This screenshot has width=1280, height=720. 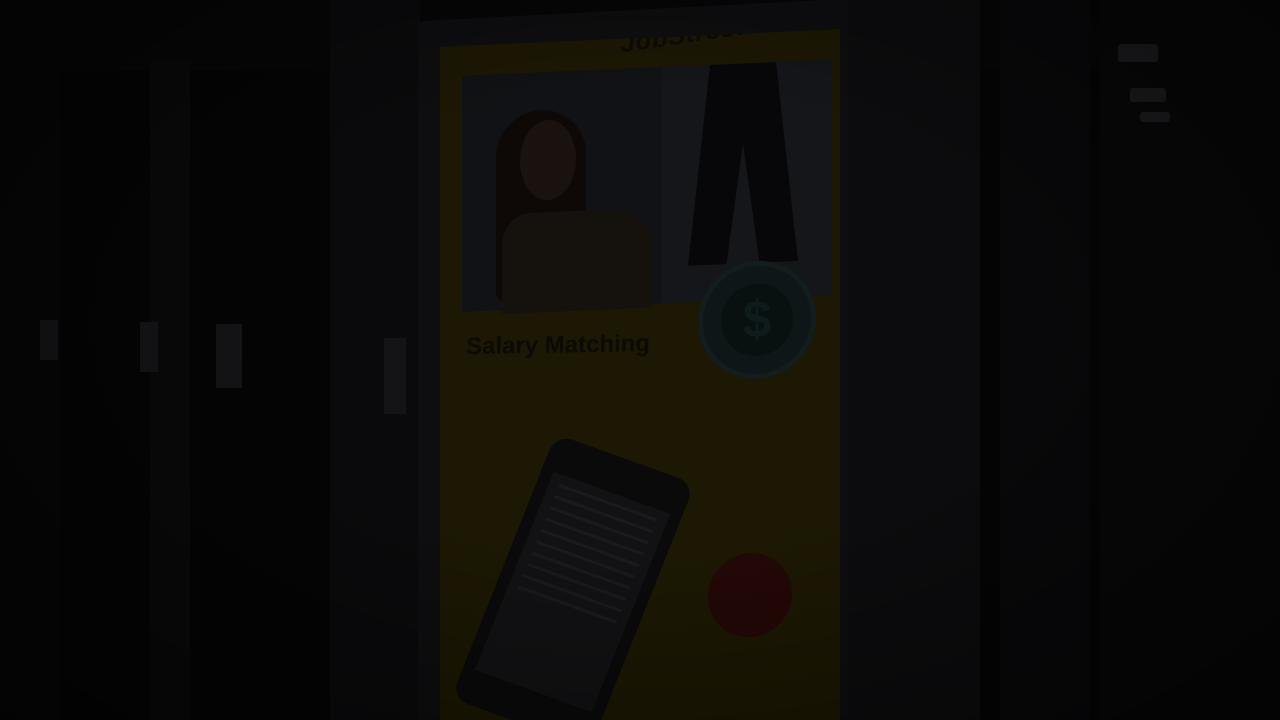 What do you see at coordinates (1190, 360) in the screenshot?
I see `pillar-right` at bounding box center [1190, 360].